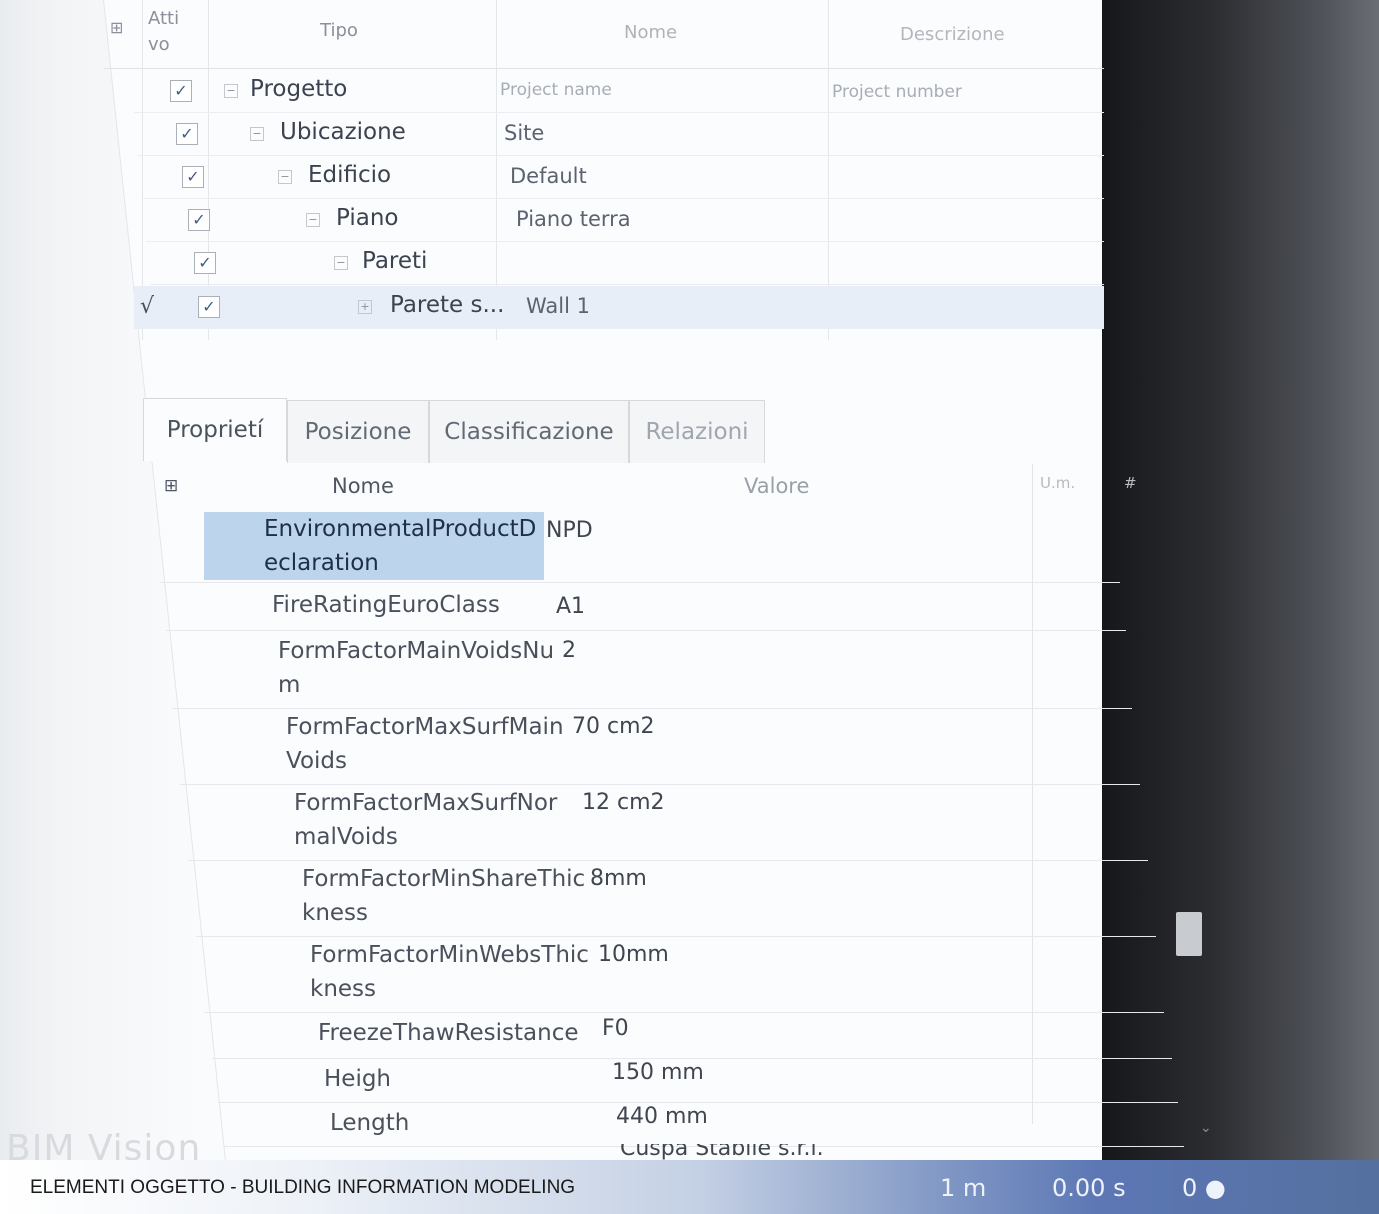  What do you see at coordinates (1206, 1128) in the screenshot?
I see `scroll-down-icon: ⌄` at bounding box center [1206, 1128].